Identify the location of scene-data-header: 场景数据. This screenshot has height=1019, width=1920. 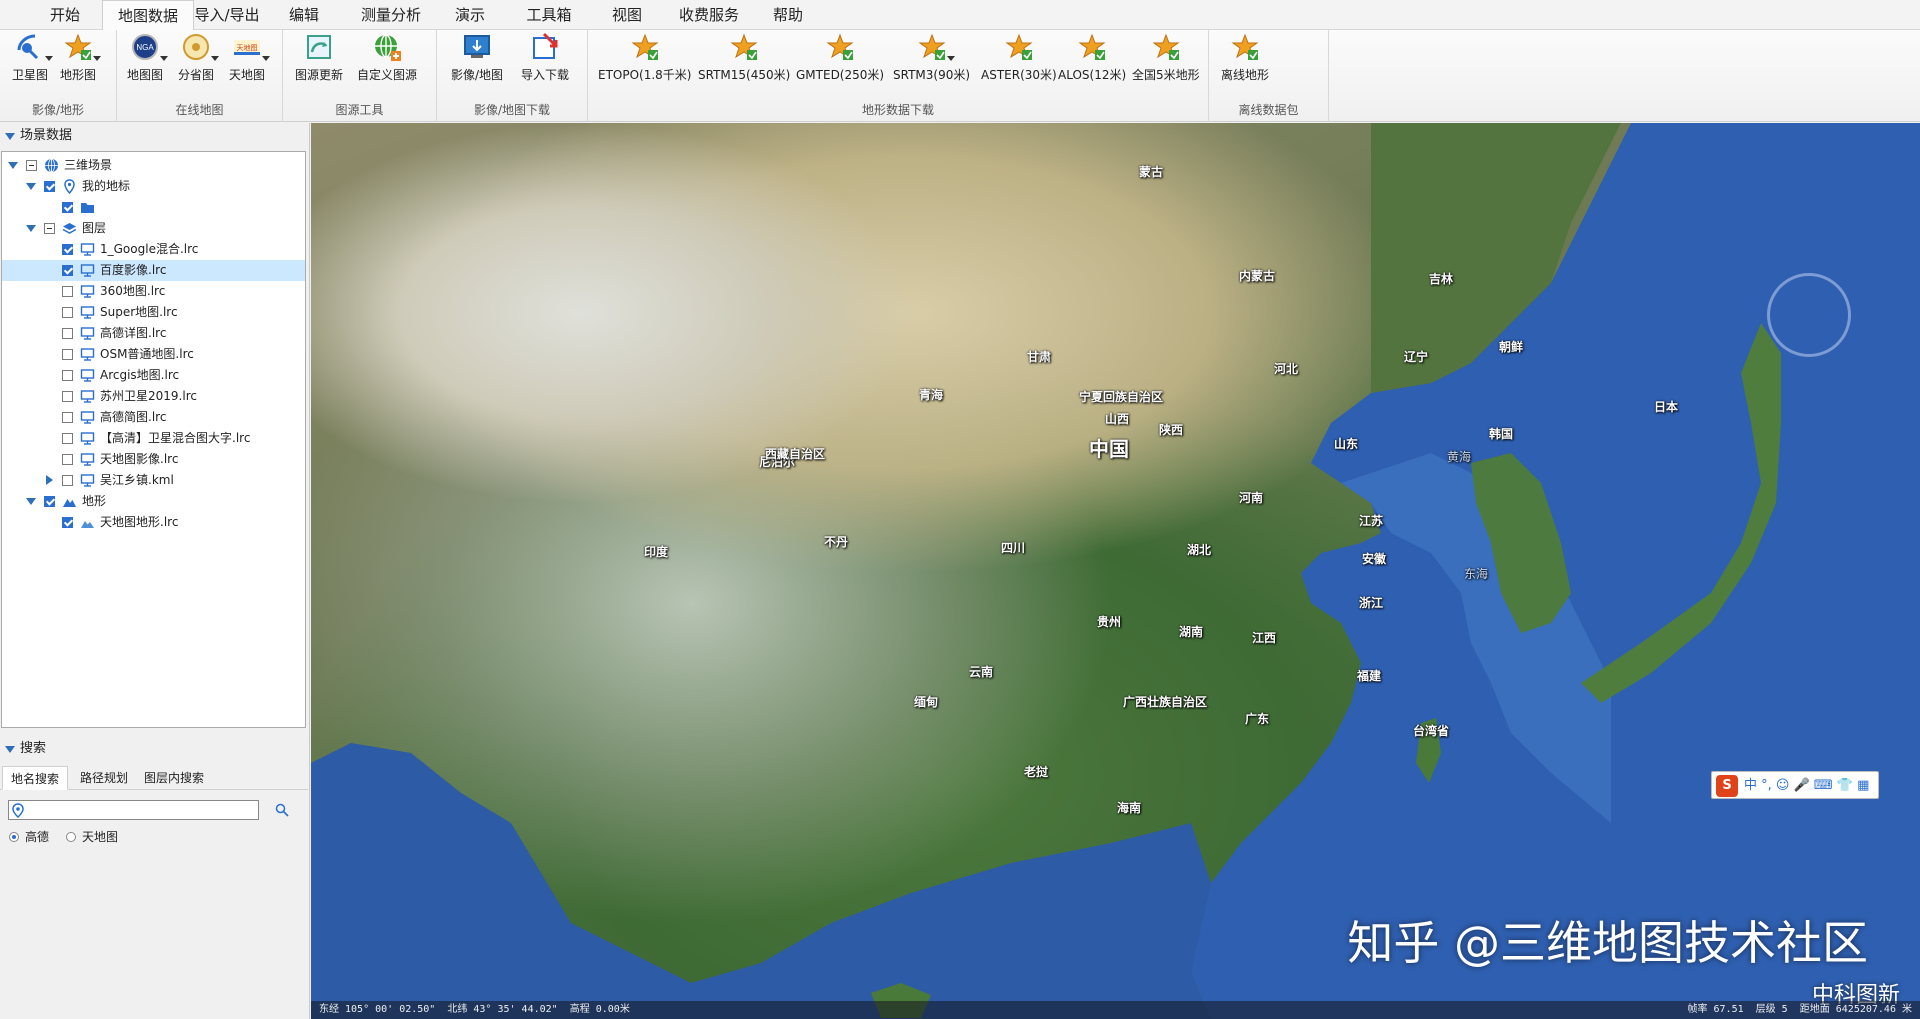
(154, 136).